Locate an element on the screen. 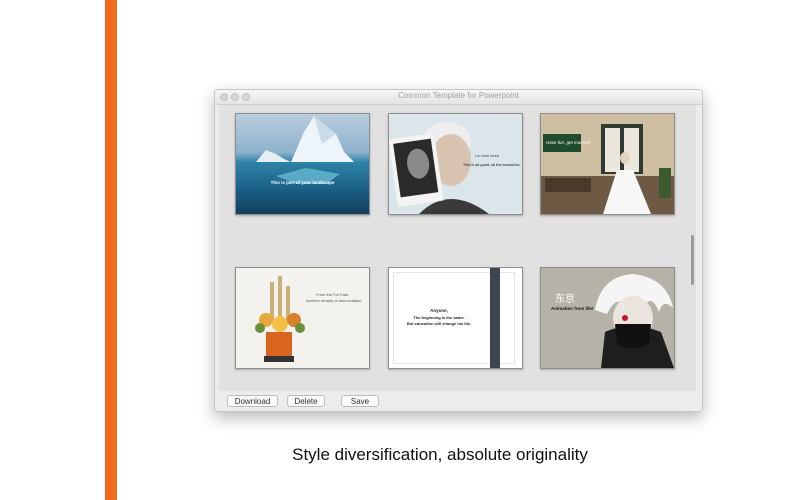 Image resolution: width=800 pixels, height=500 pixels. title-bar: Common Template for Powerpoint is located at coordinates (458, 97).